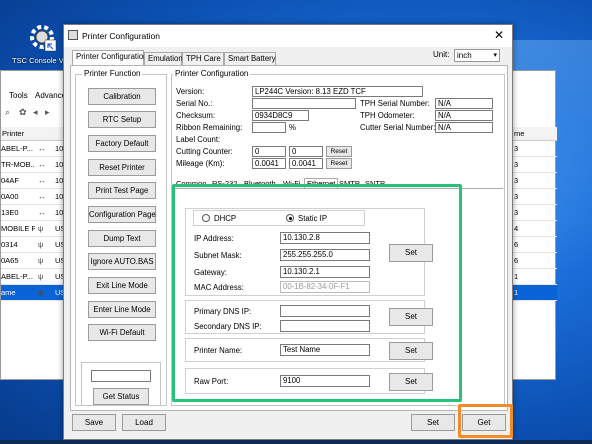 The image size is (592, 444). Describe the element at coordinates (34, 245) in the screenshot. I see `table-row: 0314 ψ USI` at that location.